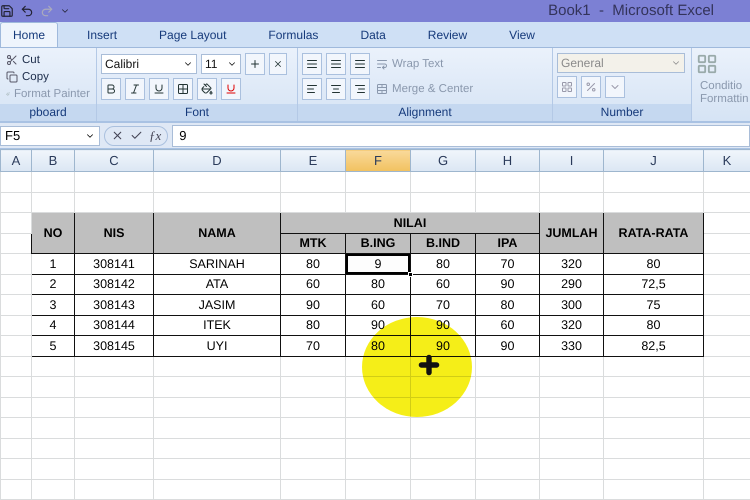  I want to click on table-header: IPA, so click(508, 243).